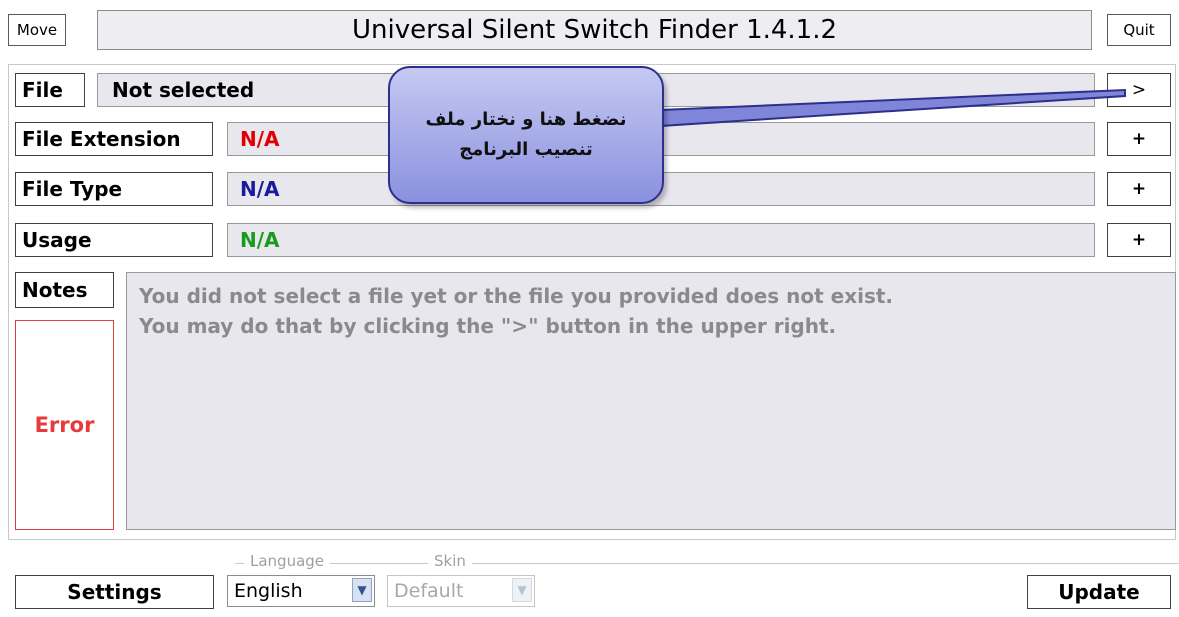 The height and width of the screenshot is (617, 1179). What do you see at coordinates (1139, 30) in the screenshot?
I see `quit-button: Quit` at bounding box center [1139, 30].